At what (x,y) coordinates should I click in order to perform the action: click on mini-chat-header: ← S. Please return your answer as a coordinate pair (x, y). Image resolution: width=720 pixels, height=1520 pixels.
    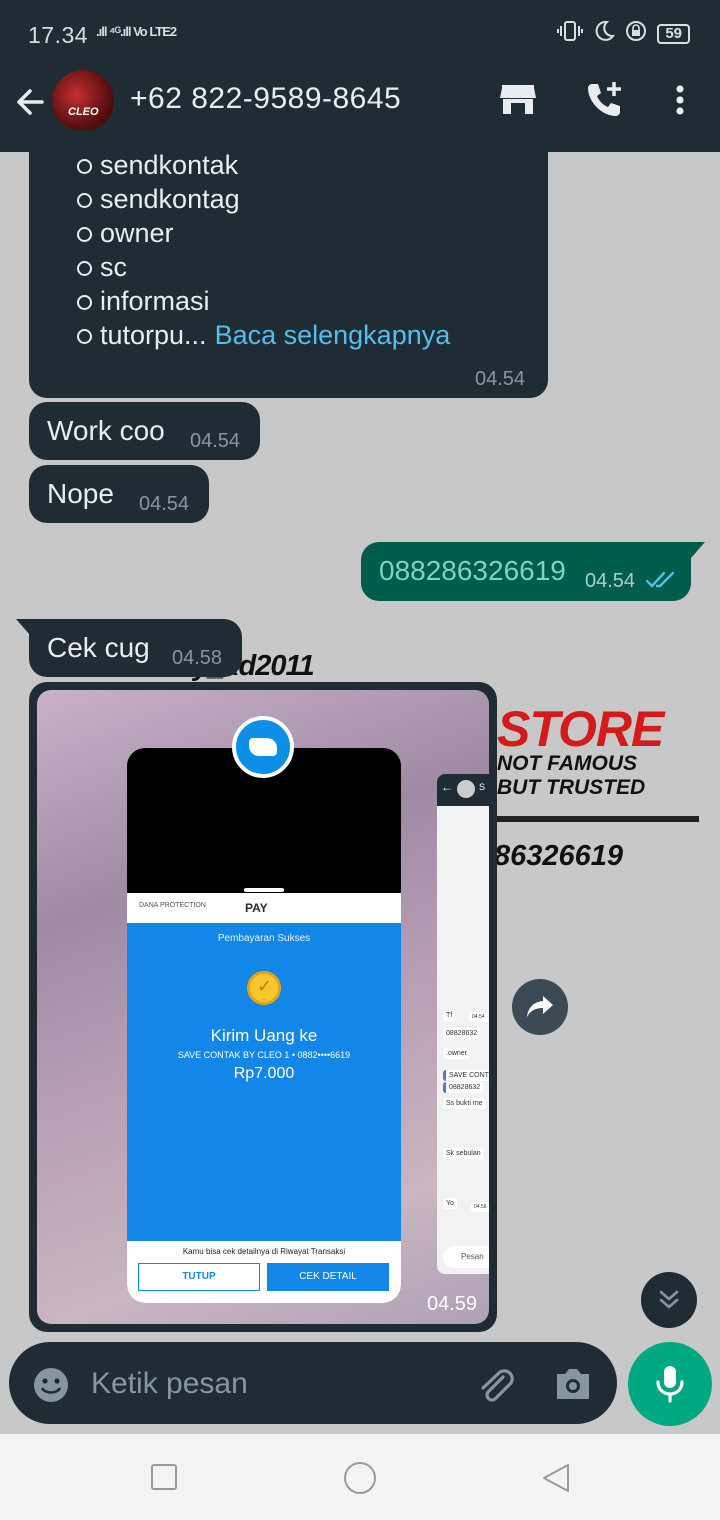
    Looking at the image, I should click on (463, 790).